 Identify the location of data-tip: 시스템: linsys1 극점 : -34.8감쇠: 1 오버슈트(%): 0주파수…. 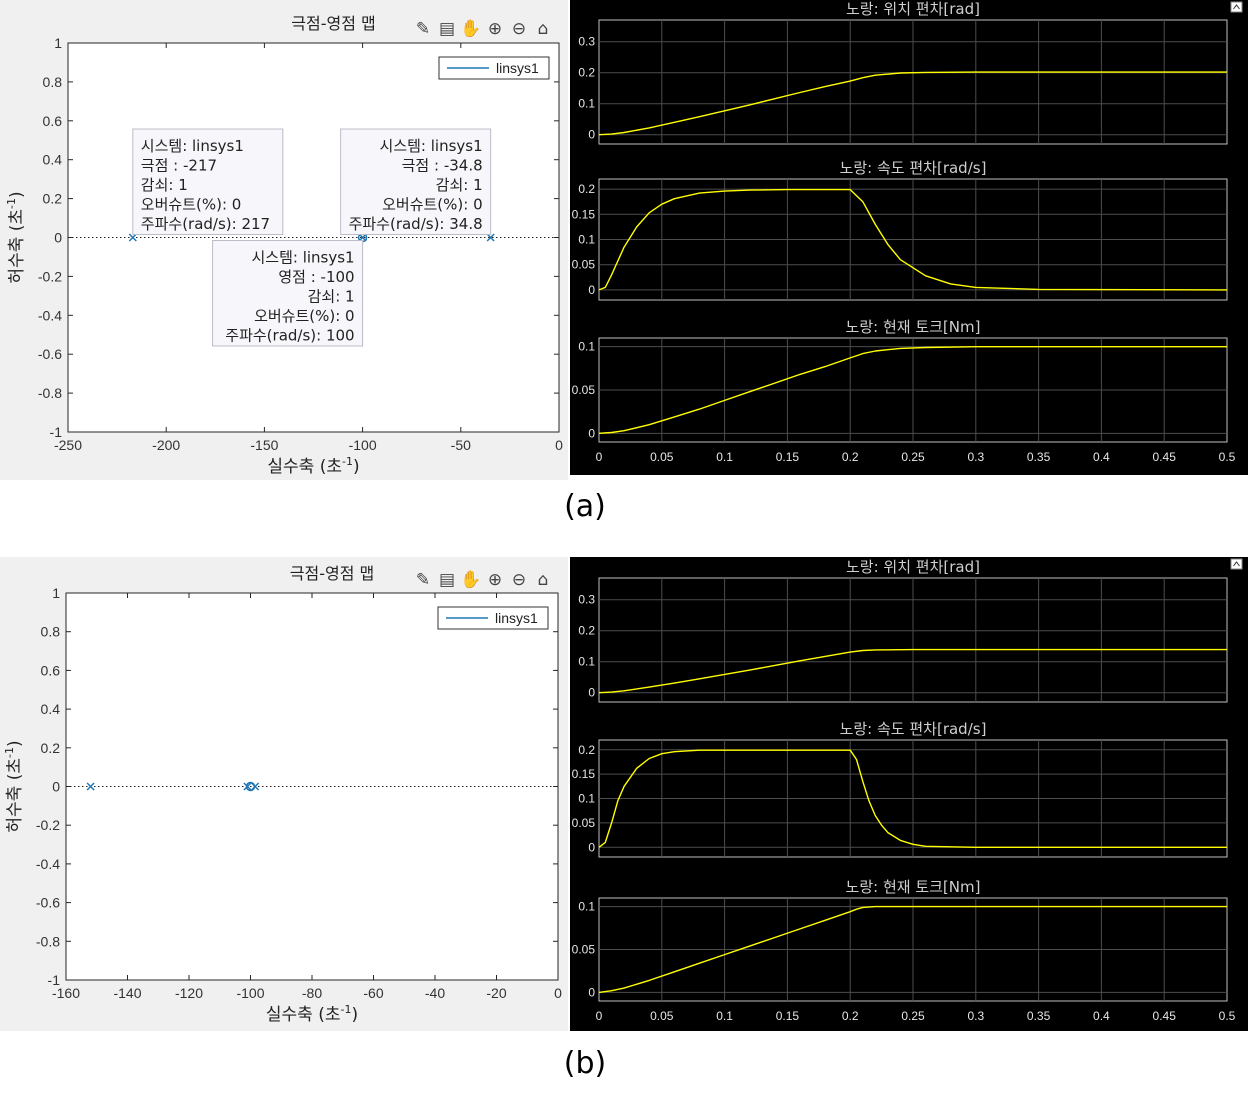
(416, 181).